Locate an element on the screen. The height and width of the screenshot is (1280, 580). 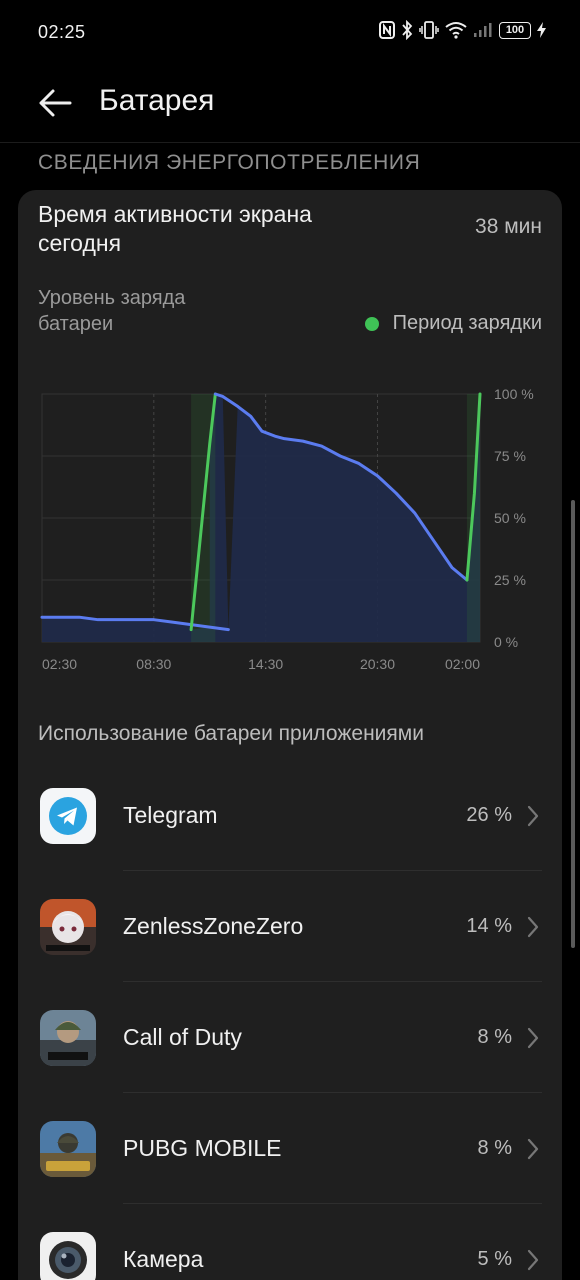
telegram-icon is located at coordinates (68, 816).